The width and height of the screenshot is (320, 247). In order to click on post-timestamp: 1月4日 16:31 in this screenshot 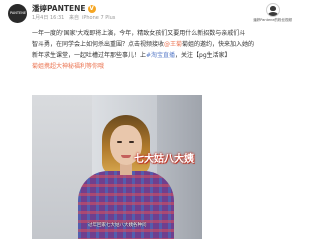, I will do `click(48, 18)`.